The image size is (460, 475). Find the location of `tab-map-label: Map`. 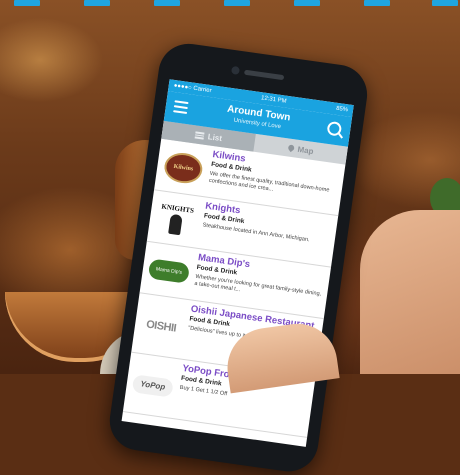

tab-map-label: Map is located at coordinates (306, 150).